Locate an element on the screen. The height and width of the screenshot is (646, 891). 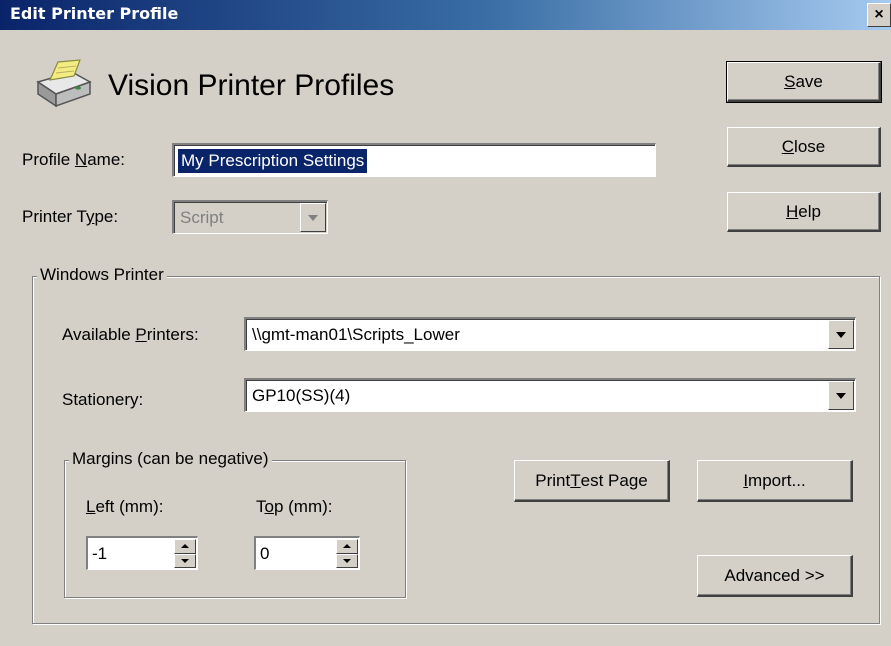
available-printers-value: \\gmt-man01\Scripts_Lower is located at coordinates (356, 334).